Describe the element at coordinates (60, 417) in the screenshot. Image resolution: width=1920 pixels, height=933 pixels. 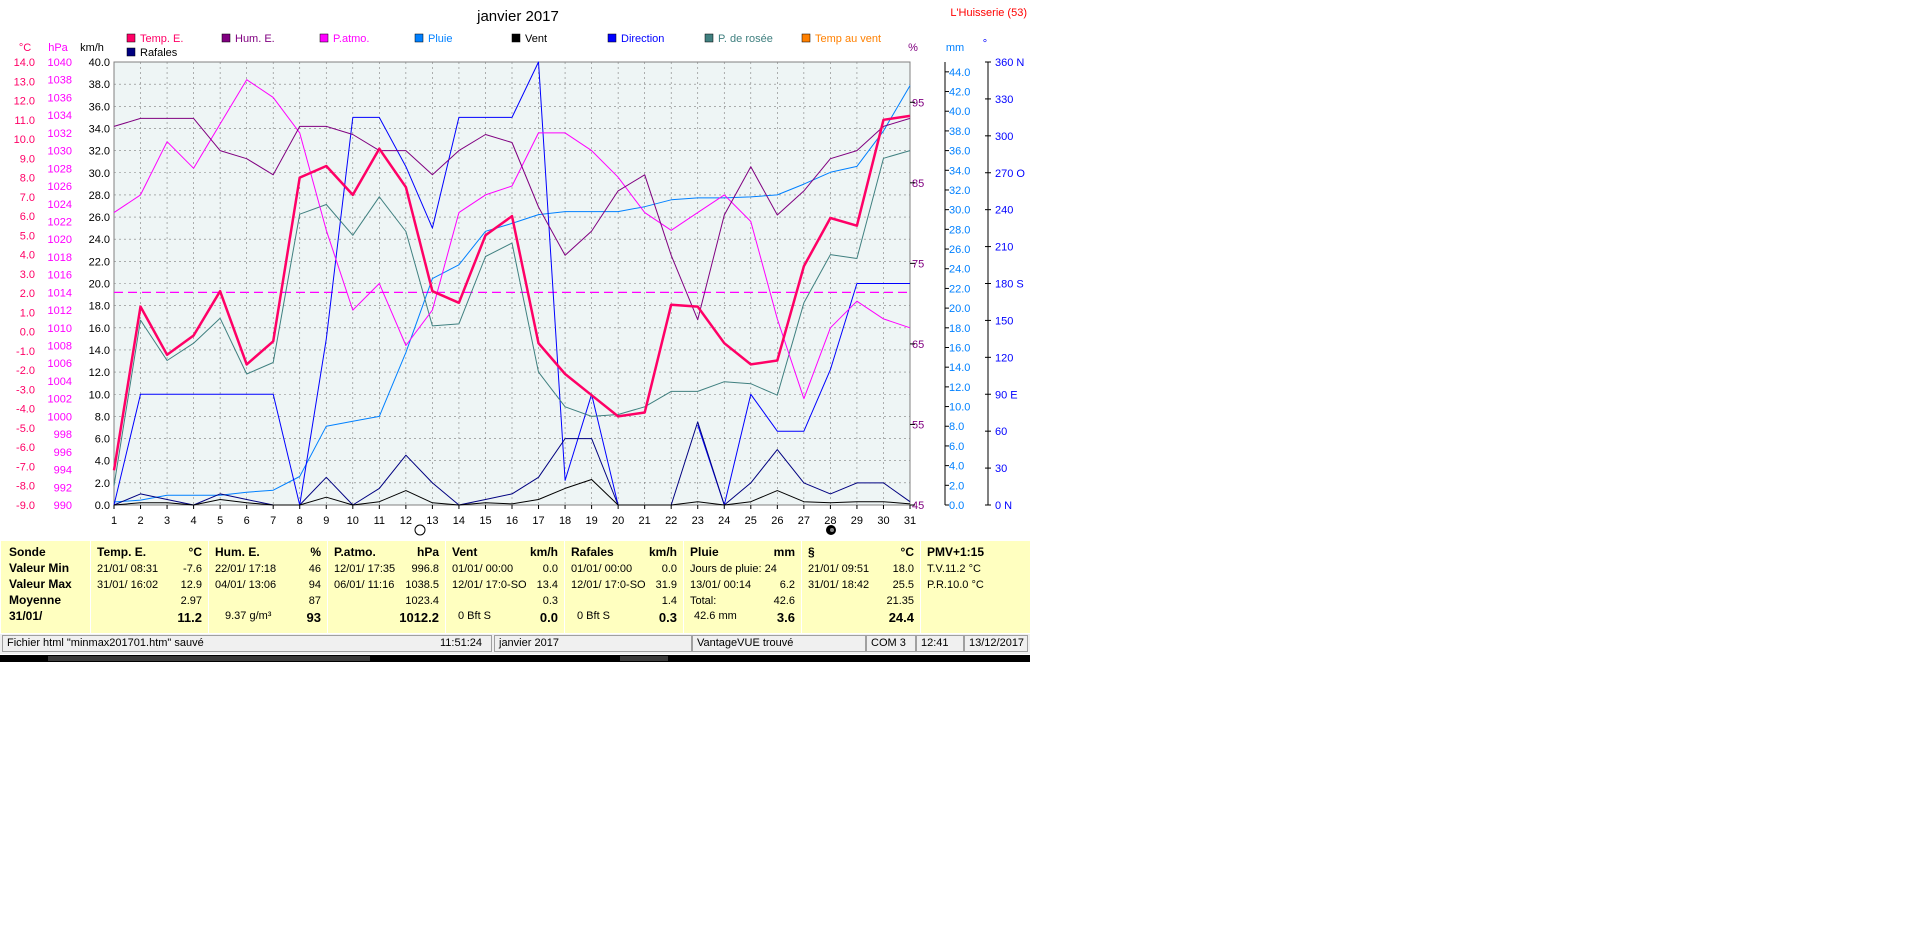
I see `press-tick-label: 1000` at that location.